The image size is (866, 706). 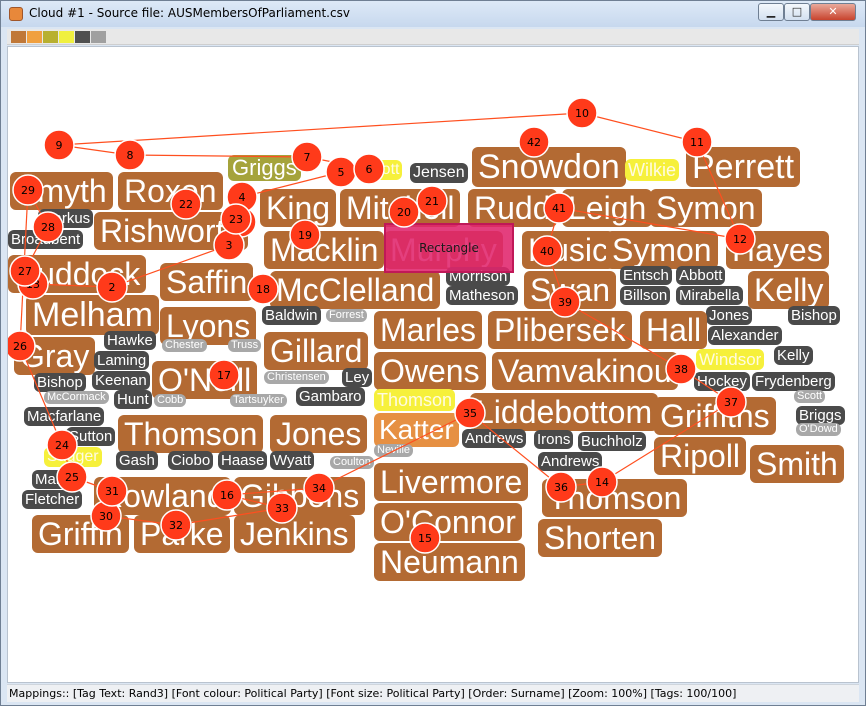 I want to click on marker-15: 15, so click(x=425, y=538).